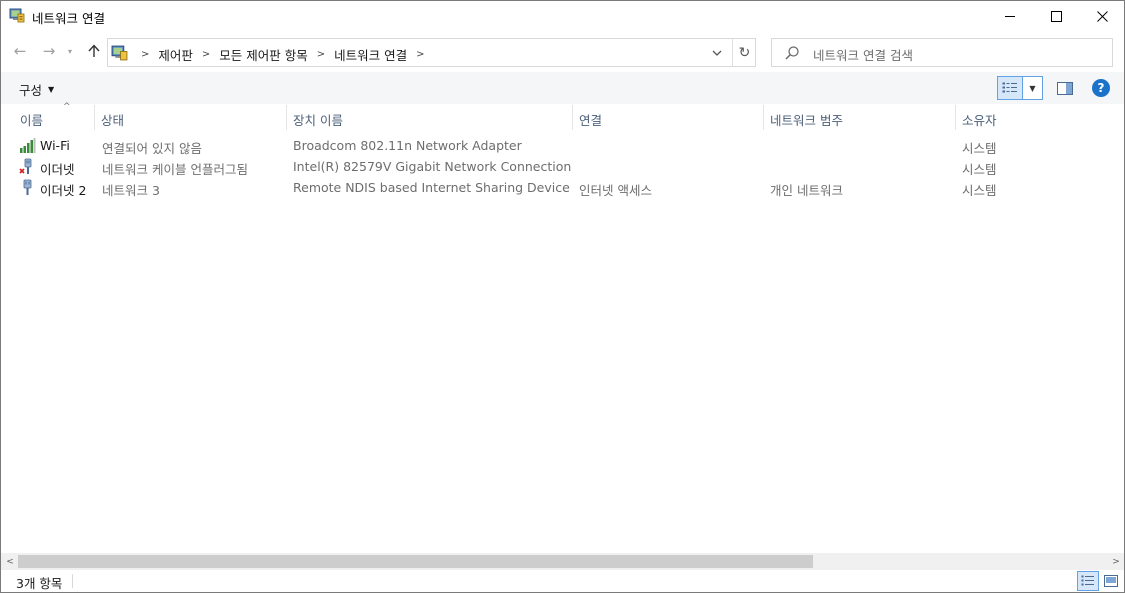  I want to click on forward-button: →, so click(49, 51).